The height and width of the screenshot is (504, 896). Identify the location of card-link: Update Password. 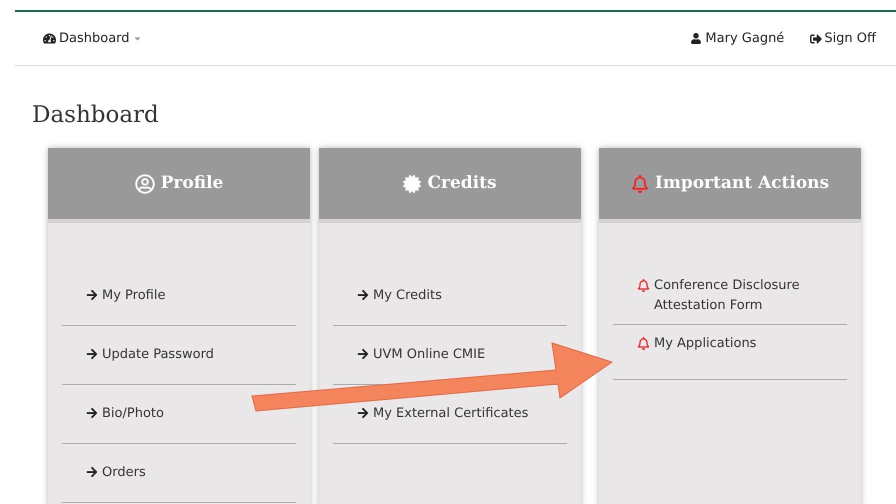
(150, 355).